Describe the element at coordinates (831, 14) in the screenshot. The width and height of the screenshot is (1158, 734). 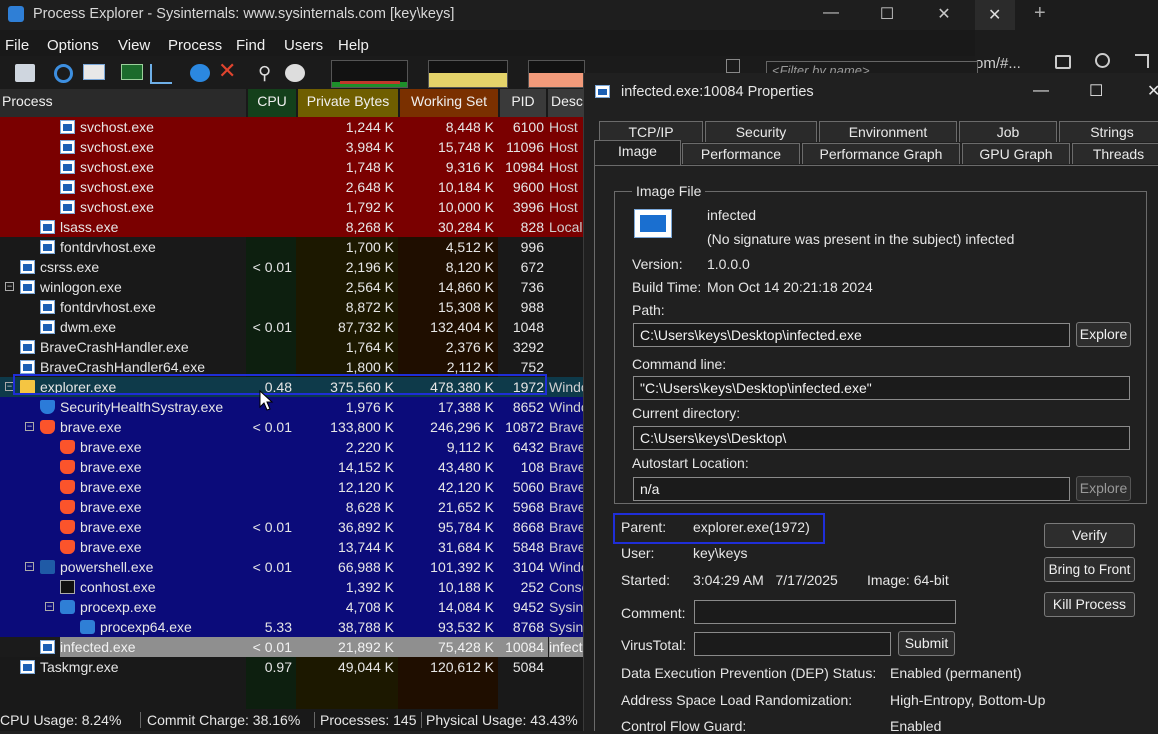
I see `minimize-button: —` at that location.